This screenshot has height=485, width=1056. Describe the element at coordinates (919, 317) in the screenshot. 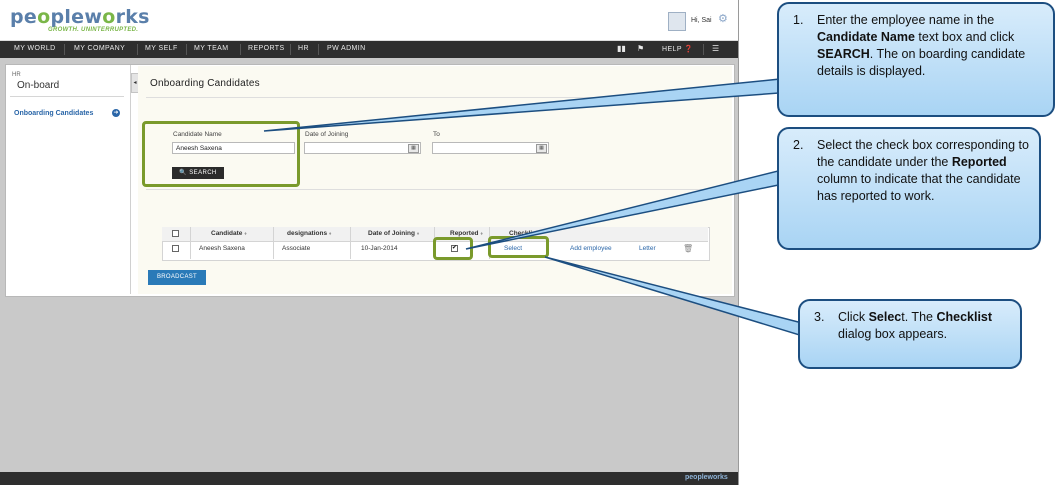

I see `callout-text: t. The` at that location.